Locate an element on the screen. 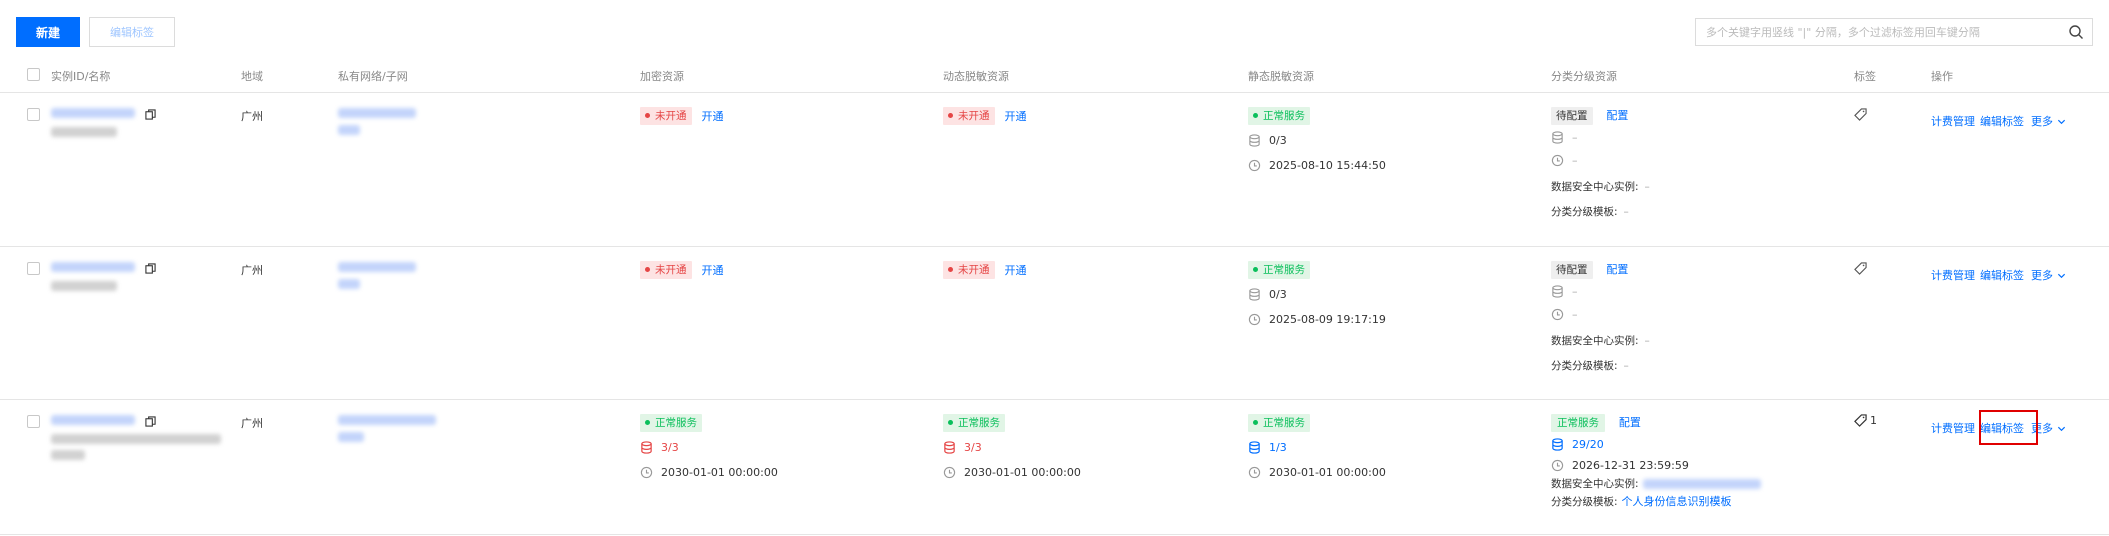  classify-count: – is located at coordinates (1575, 291).